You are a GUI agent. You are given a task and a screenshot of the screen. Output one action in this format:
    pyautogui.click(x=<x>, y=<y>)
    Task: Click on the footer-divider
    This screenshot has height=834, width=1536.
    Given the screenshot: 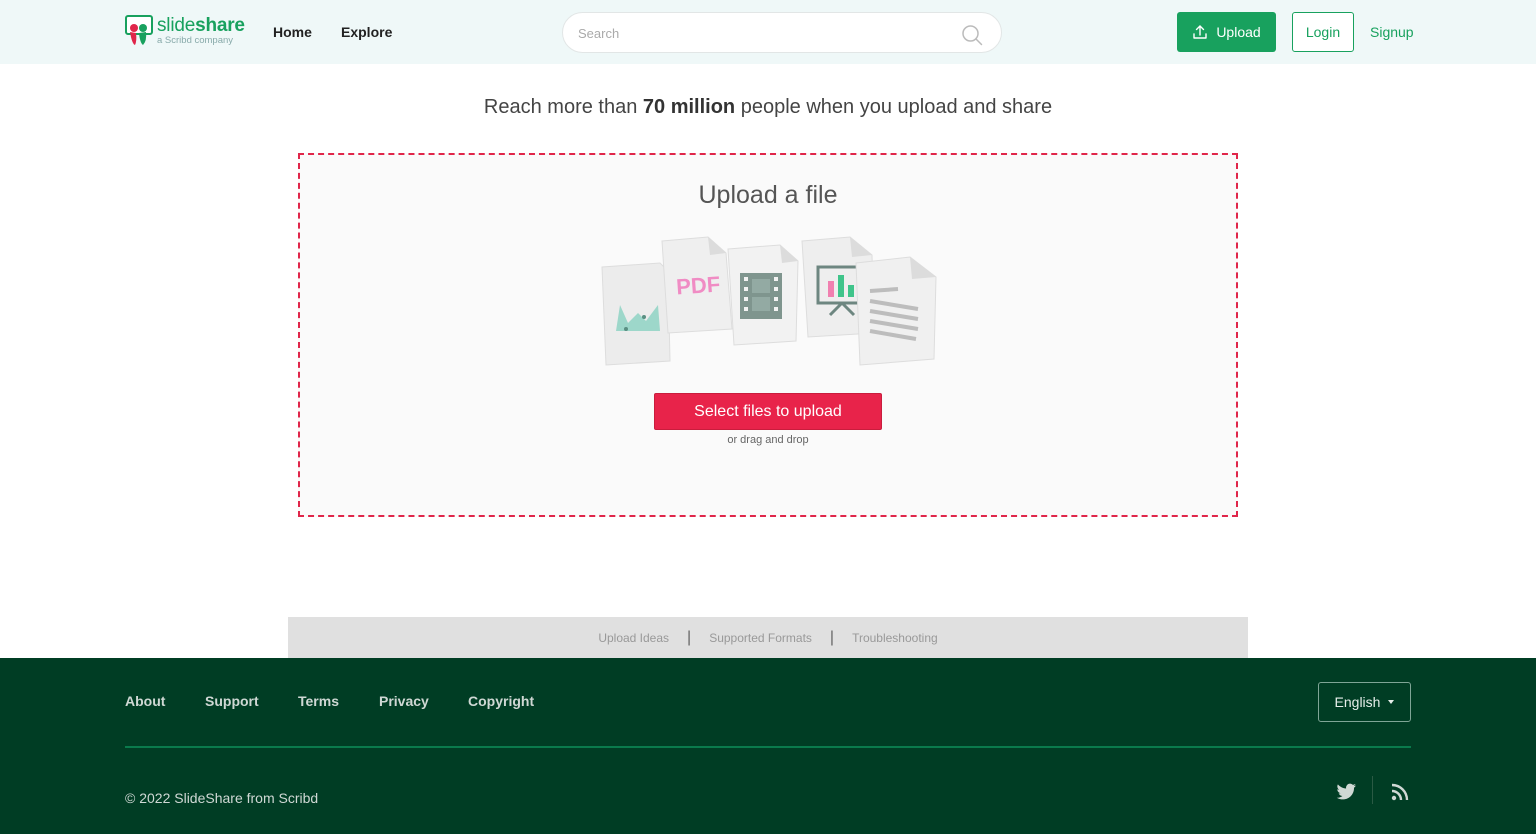 What is the action you would take?
    pyautogui.click(x=768, y=747)
    